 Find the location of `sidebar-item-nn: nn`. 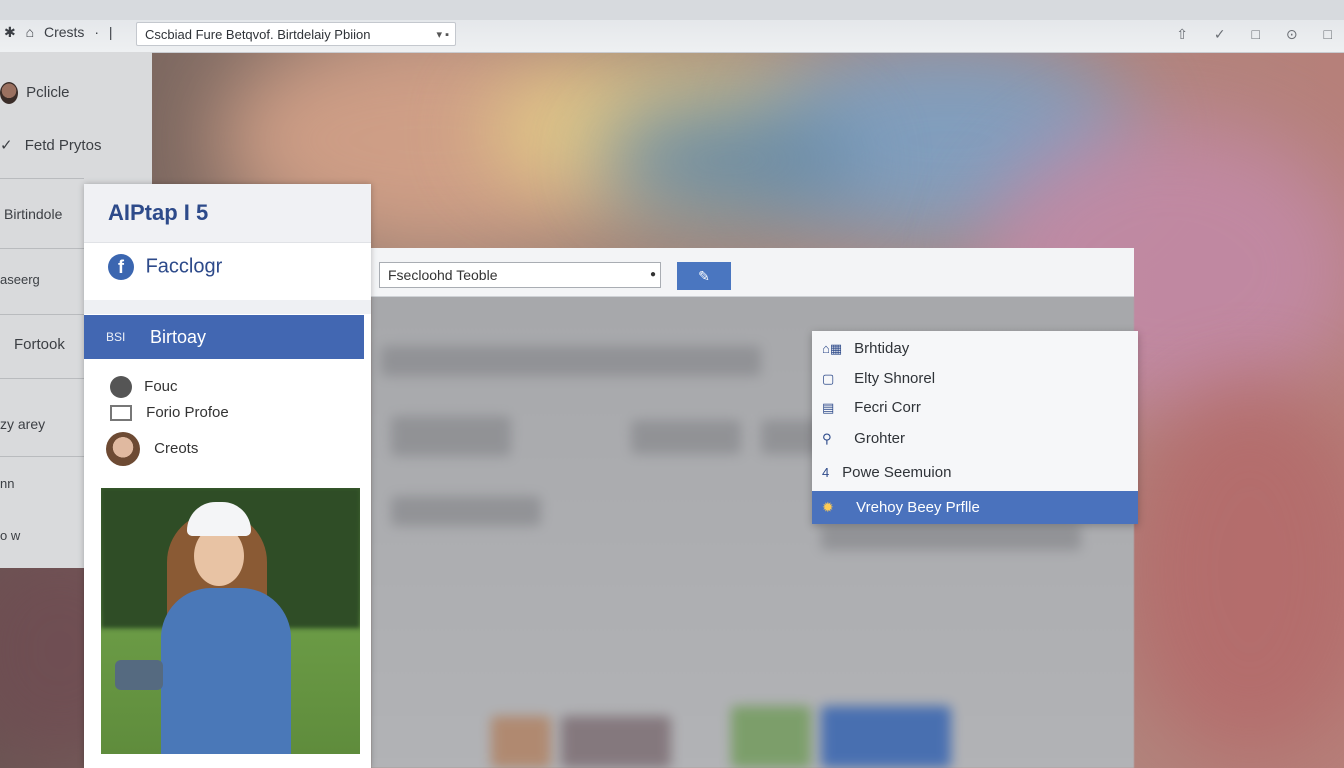

sidebar-item-nn: nn is located at coordinates (7, 483).